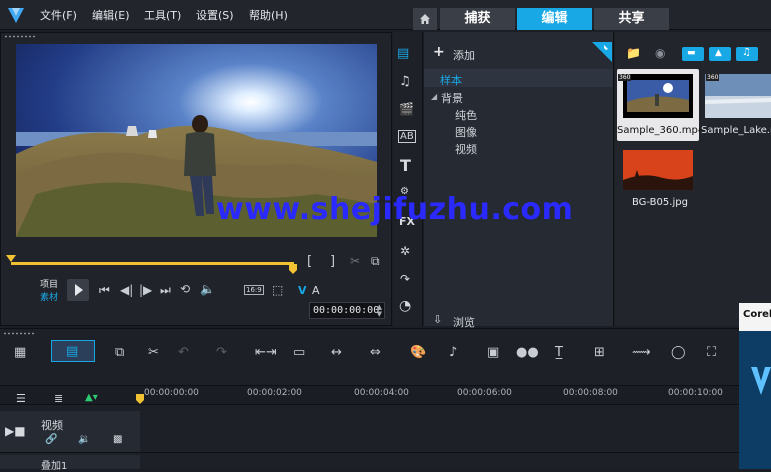 The width and height of the screenshot is (771, 472). Describe the element at coordinates (493, 352) in the screenshot. I see `multicam-icon: ▣` at that location.